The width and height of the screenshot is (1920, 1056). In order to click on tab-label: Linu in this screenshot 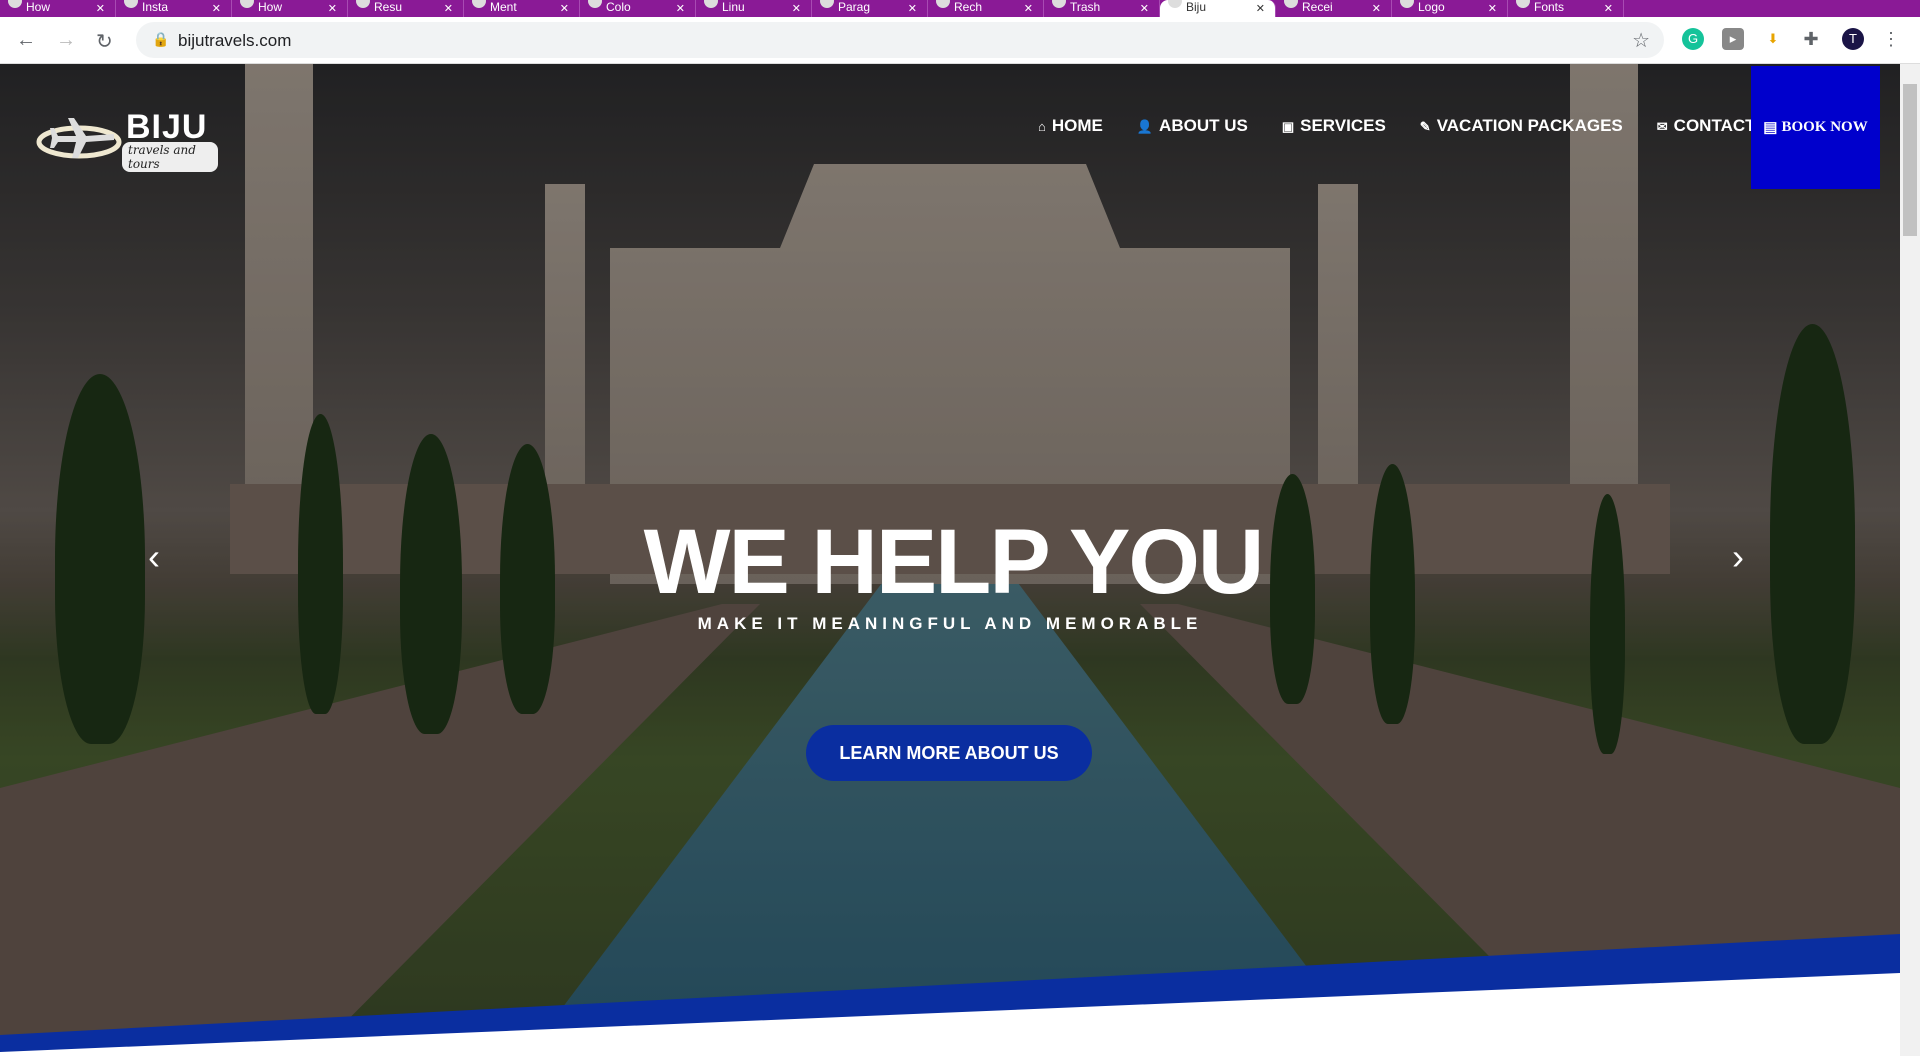, I will do `click(733, 7)`.